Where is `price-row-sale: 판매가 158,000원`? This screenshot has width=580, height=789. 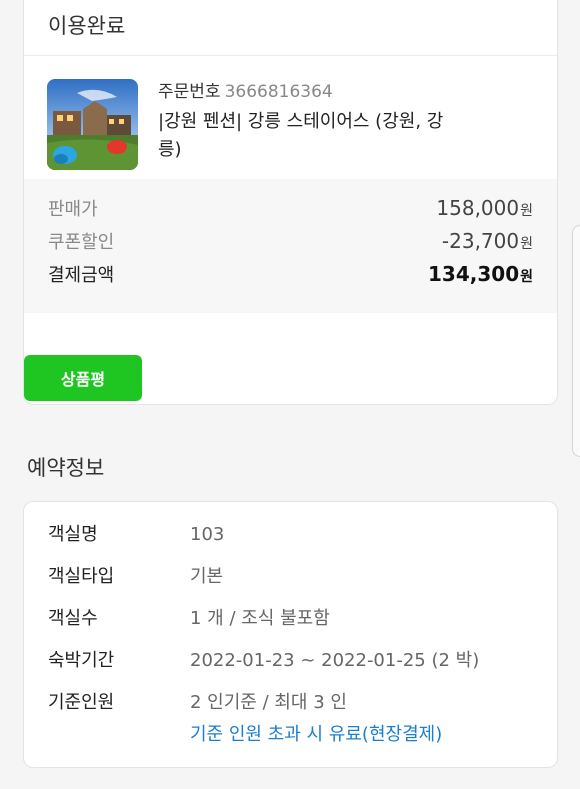
price-row-sale: 판매가 158,000원 is located at coordinates (290, 211).